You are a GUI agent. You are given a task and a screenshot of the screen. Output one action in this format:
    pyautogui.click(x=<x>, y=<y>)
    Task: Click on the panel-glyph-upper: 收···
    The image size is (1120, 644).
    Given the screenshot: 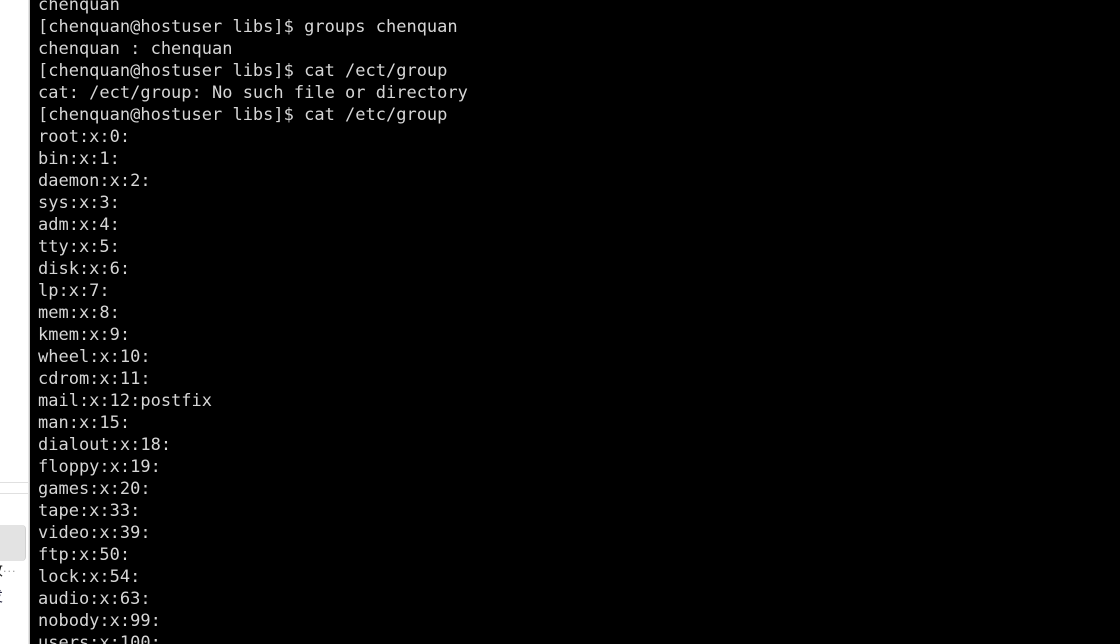 What is the action you would take?
    pyautogui.click(x=14, y=570)
    